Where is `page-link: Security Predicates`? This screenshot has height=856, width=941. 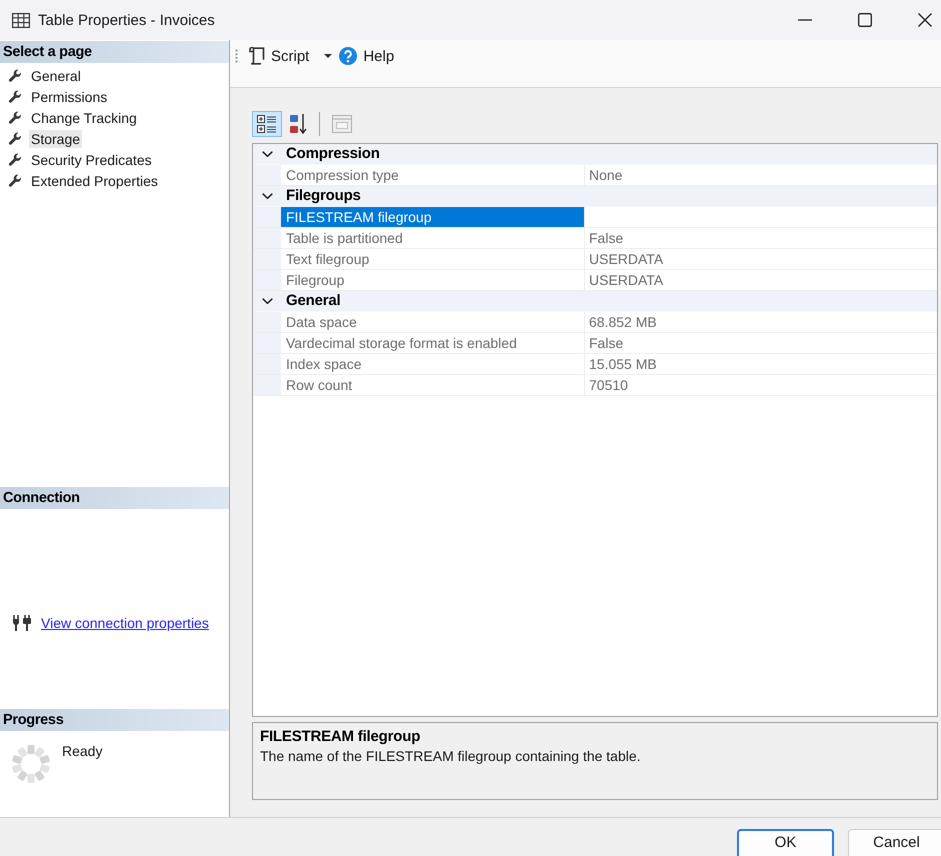
page-link: Security Predicates is located at coordinates (91, 159).